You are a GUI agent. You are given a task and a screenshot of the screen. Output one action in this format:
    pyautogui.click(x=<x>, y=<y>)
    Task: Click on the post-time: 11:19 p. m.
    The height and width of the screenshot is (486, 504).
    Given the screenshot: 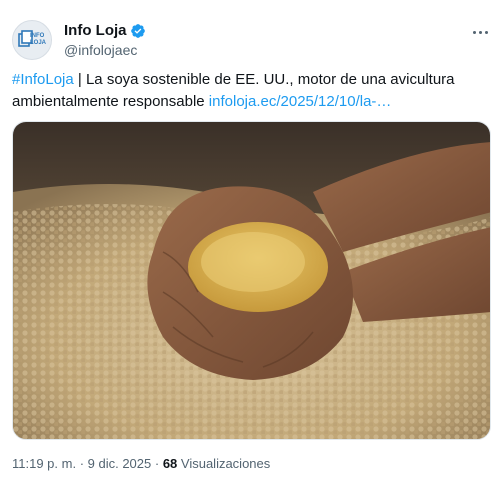 What is the action you would take?
    pyautogui.click(x=44, y=463)
    